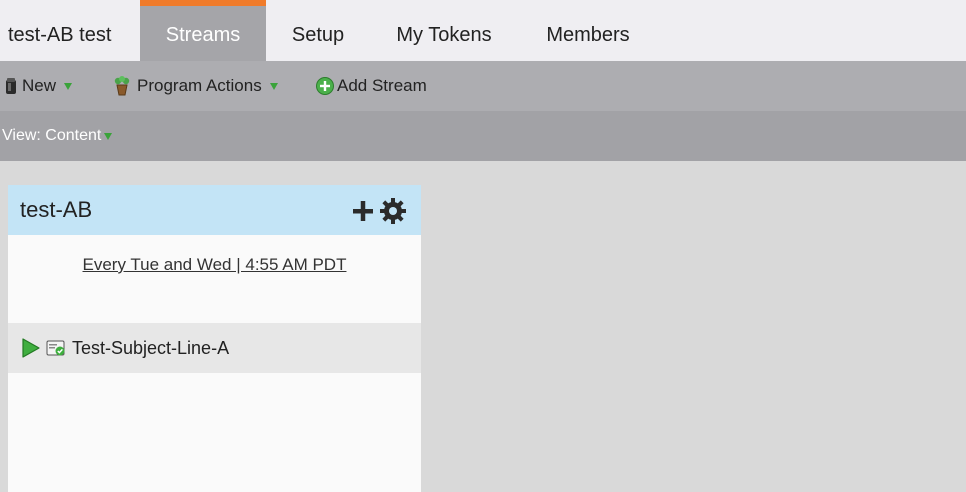 The width and height of the screenshot is (966, 492). I want to click on stream-schedule-link: Every Tue and Wed | 4:55 AM PDT, so click(214, 265).